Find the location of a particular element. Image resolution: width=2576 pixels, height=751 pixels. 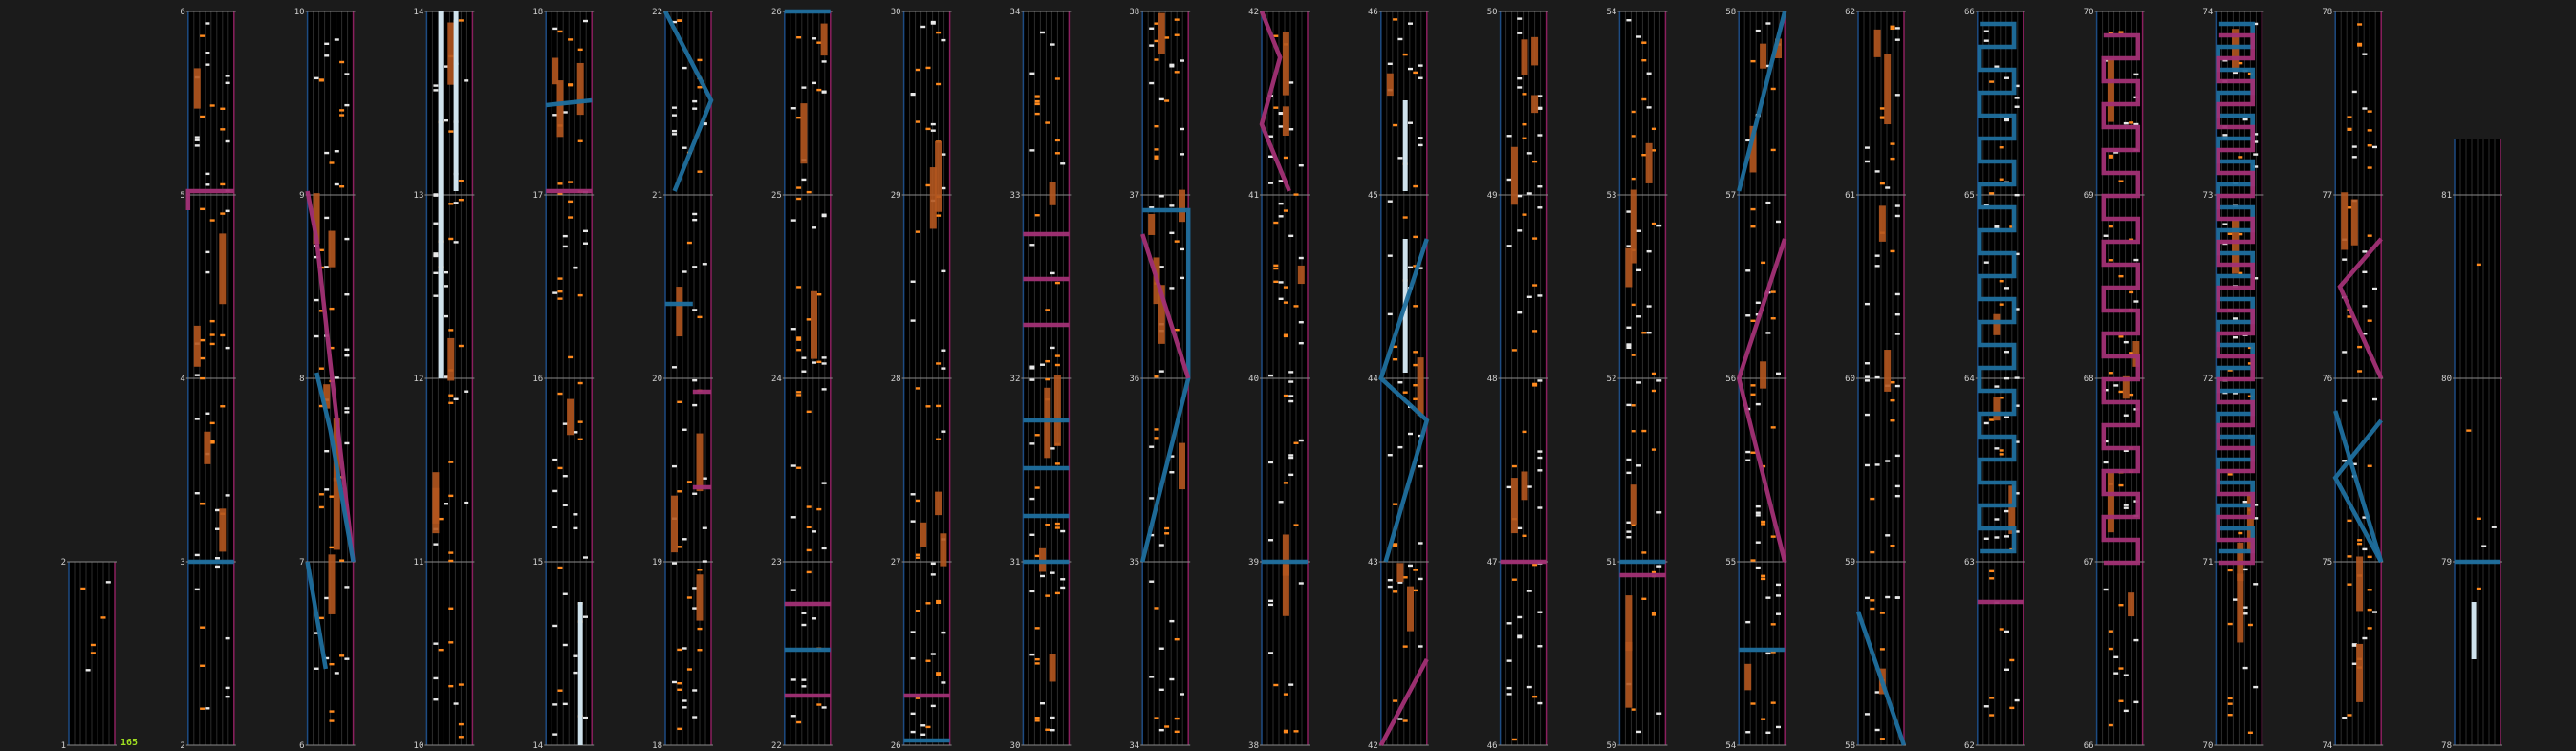

measure-number: 19 is located at coordinates (657, 563).